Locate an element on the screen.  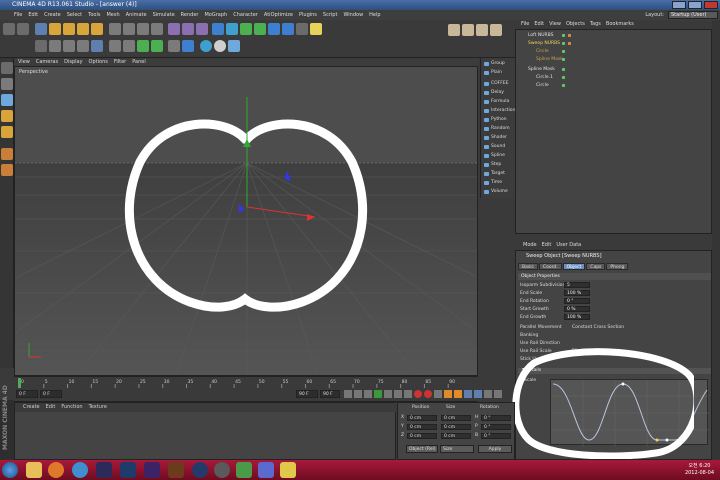
render-picture-viewer-icon is located at coordinates (188, 29).